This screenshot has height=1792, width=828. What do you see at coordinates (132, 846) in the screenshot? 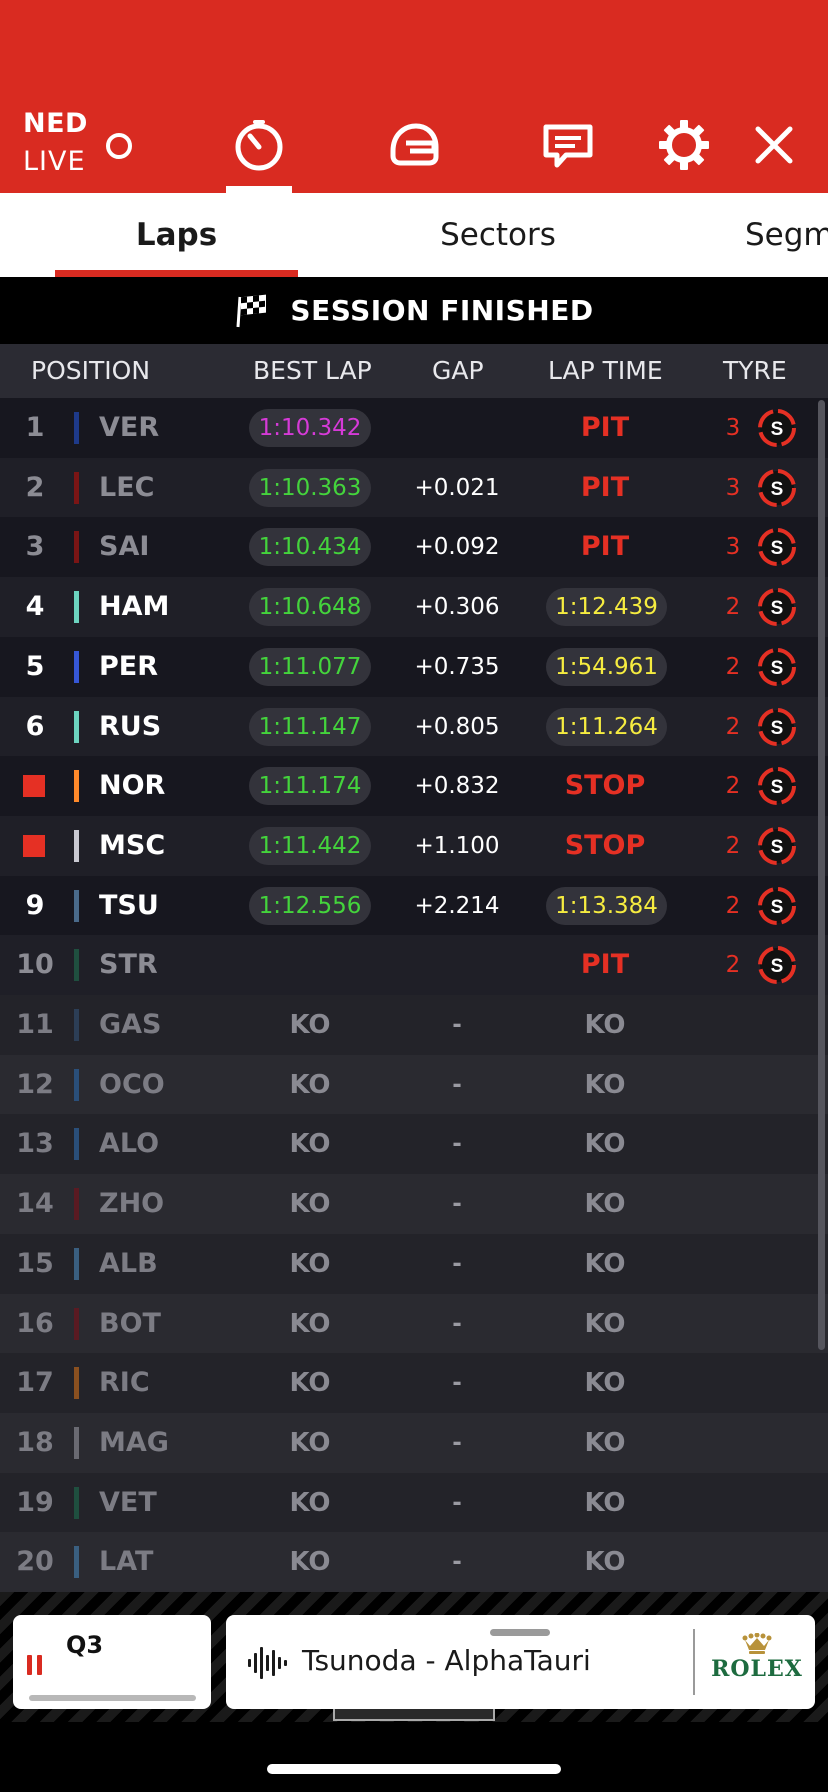
I see `driver-code: MSC` at bounding box center [132, 846].